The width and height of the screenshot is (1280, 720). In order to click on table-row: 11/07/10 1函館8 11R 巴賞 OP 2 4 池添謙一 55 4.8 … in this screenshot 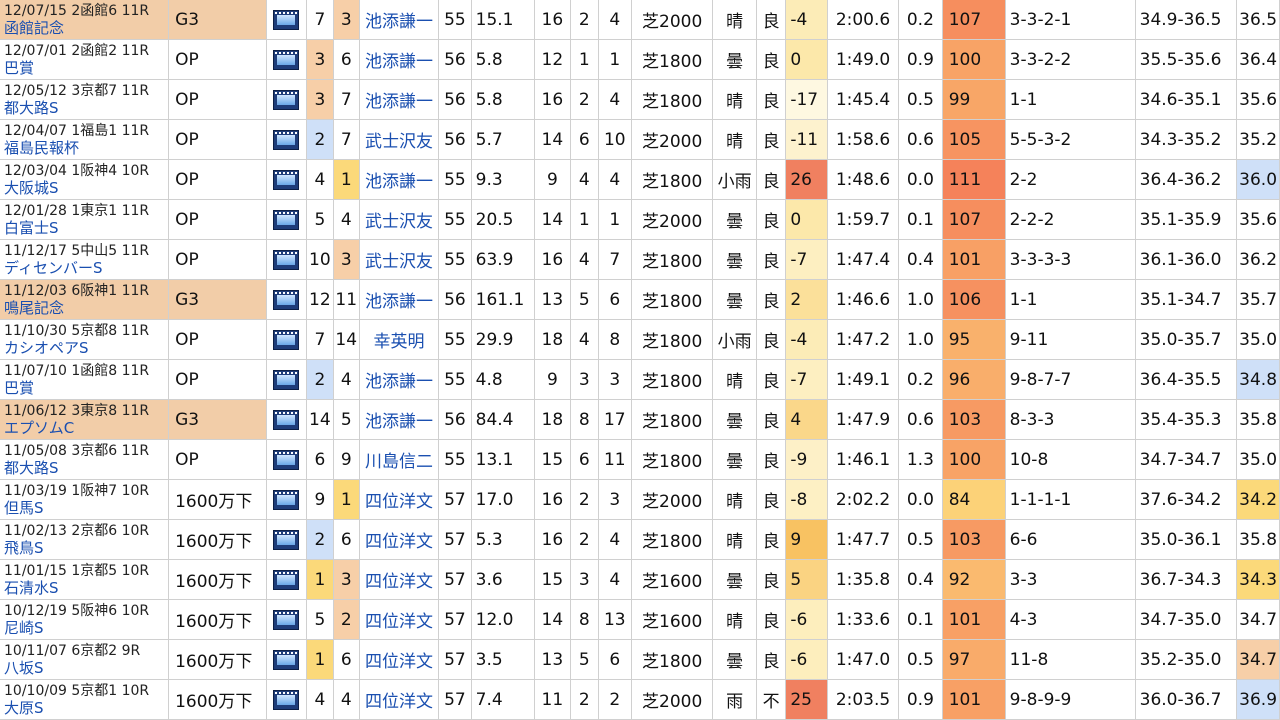, I will do `click(640, 379)`.